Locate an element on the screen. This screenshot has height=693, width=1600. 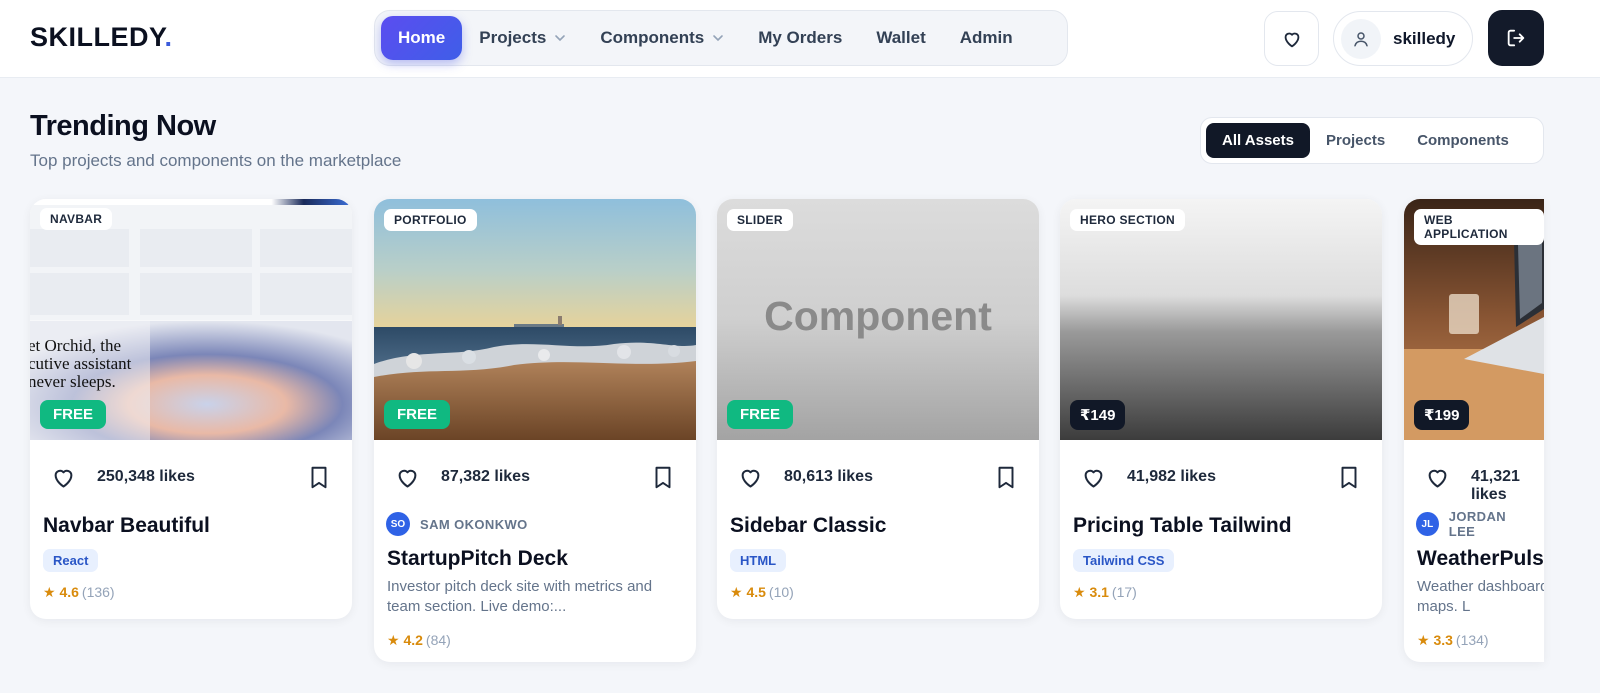
rating: ★ 4.2 (84) is located at coordinates (419, 640).